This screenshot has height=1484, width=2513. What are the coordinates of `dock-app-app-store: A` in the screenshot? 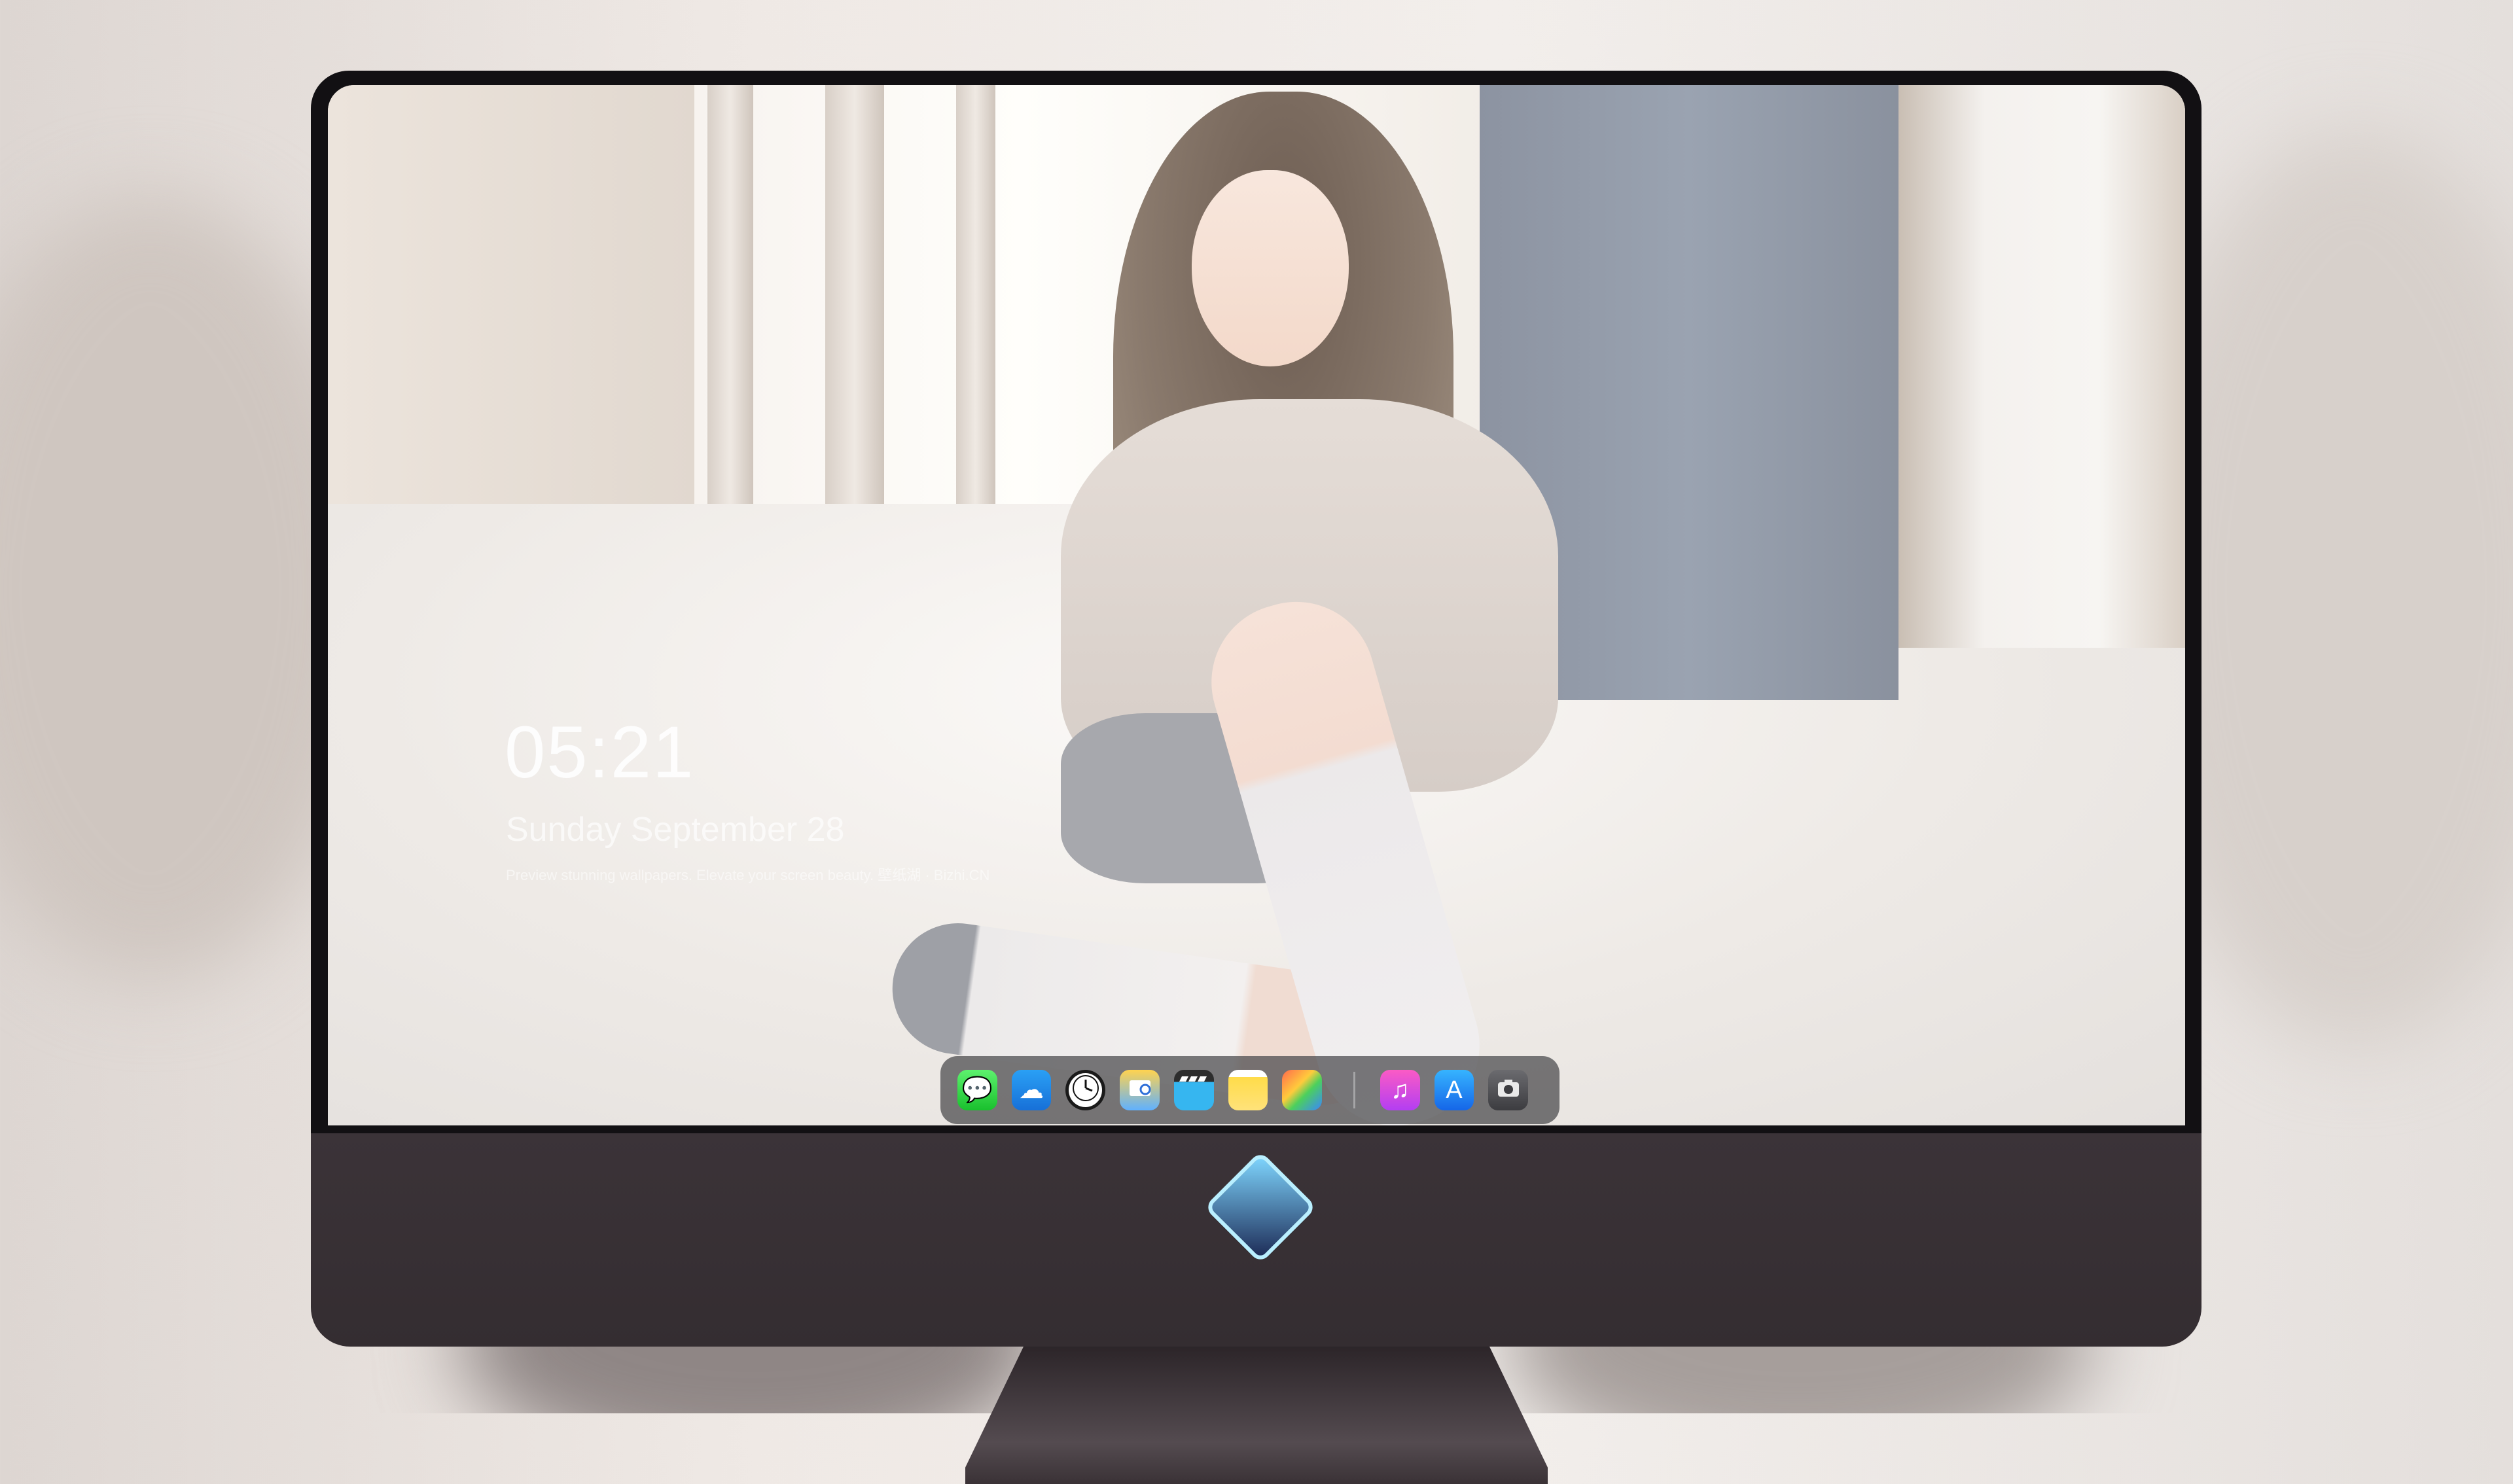 It's located at (1454, 1090).